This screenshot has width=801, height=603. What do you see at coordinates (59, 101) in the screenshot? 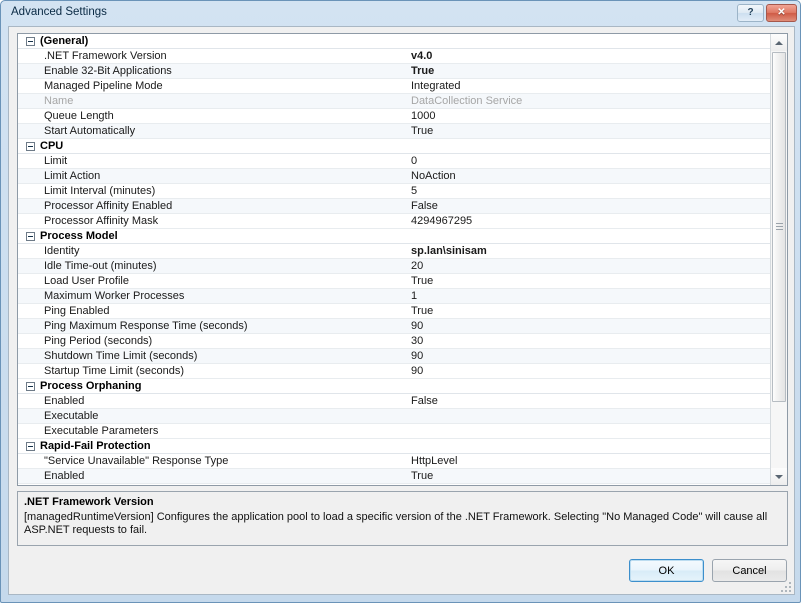
I see `property-name: Name` at bounding box center [59, 101].